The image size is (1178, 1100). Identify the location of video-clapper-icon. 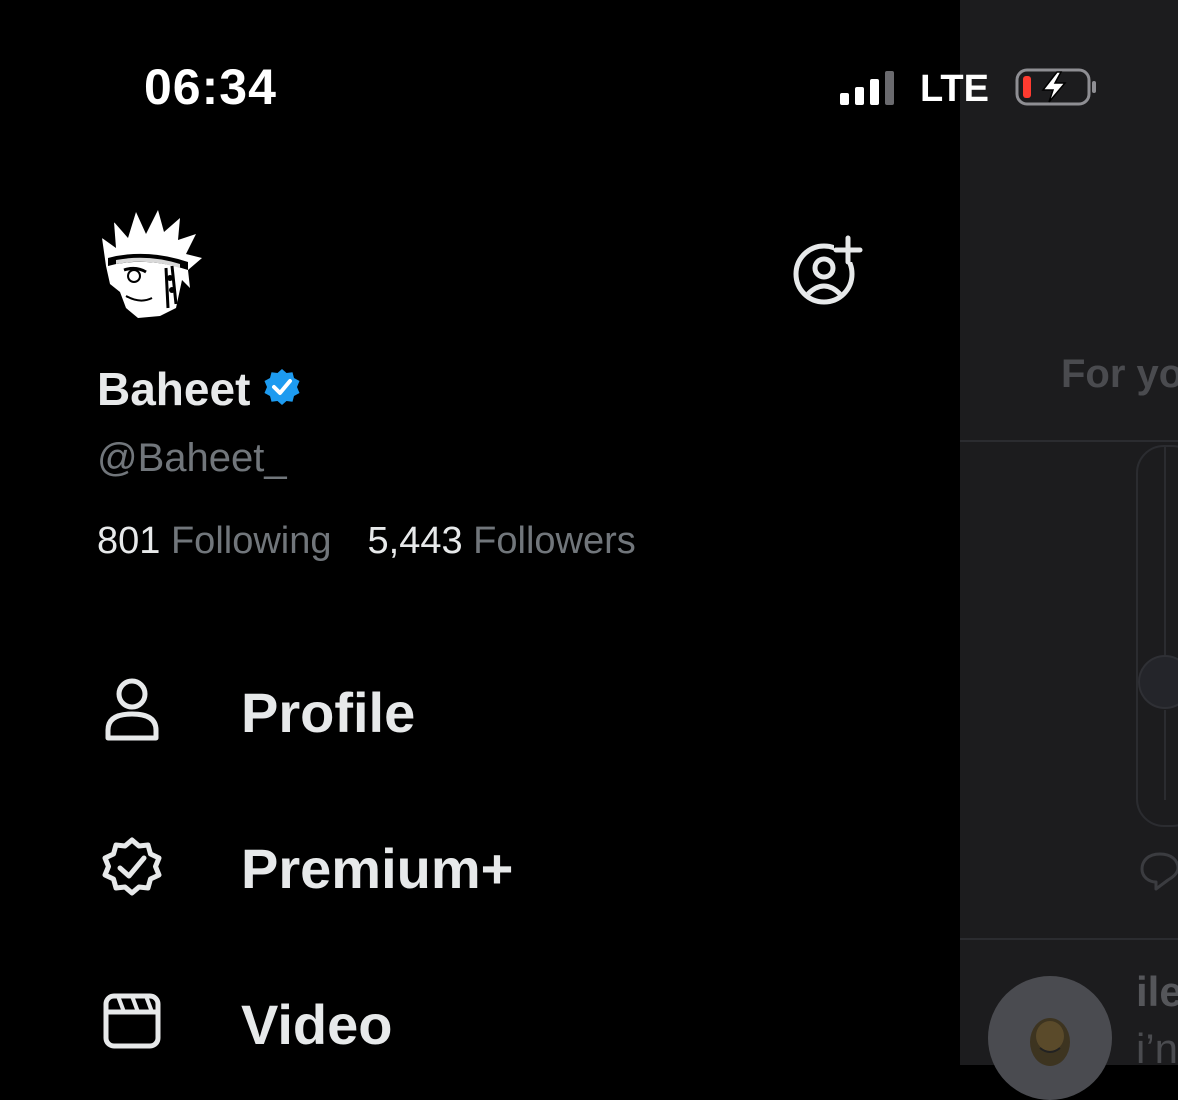
(132, 1022).